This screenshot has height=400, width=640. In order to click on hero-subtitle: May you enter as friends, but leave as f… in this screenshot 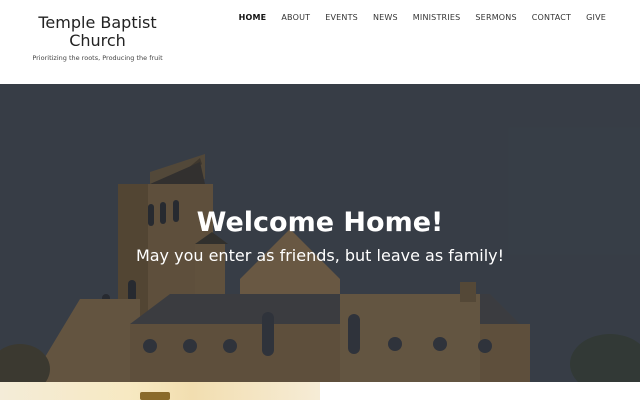, I will do `click(320, 255)`.